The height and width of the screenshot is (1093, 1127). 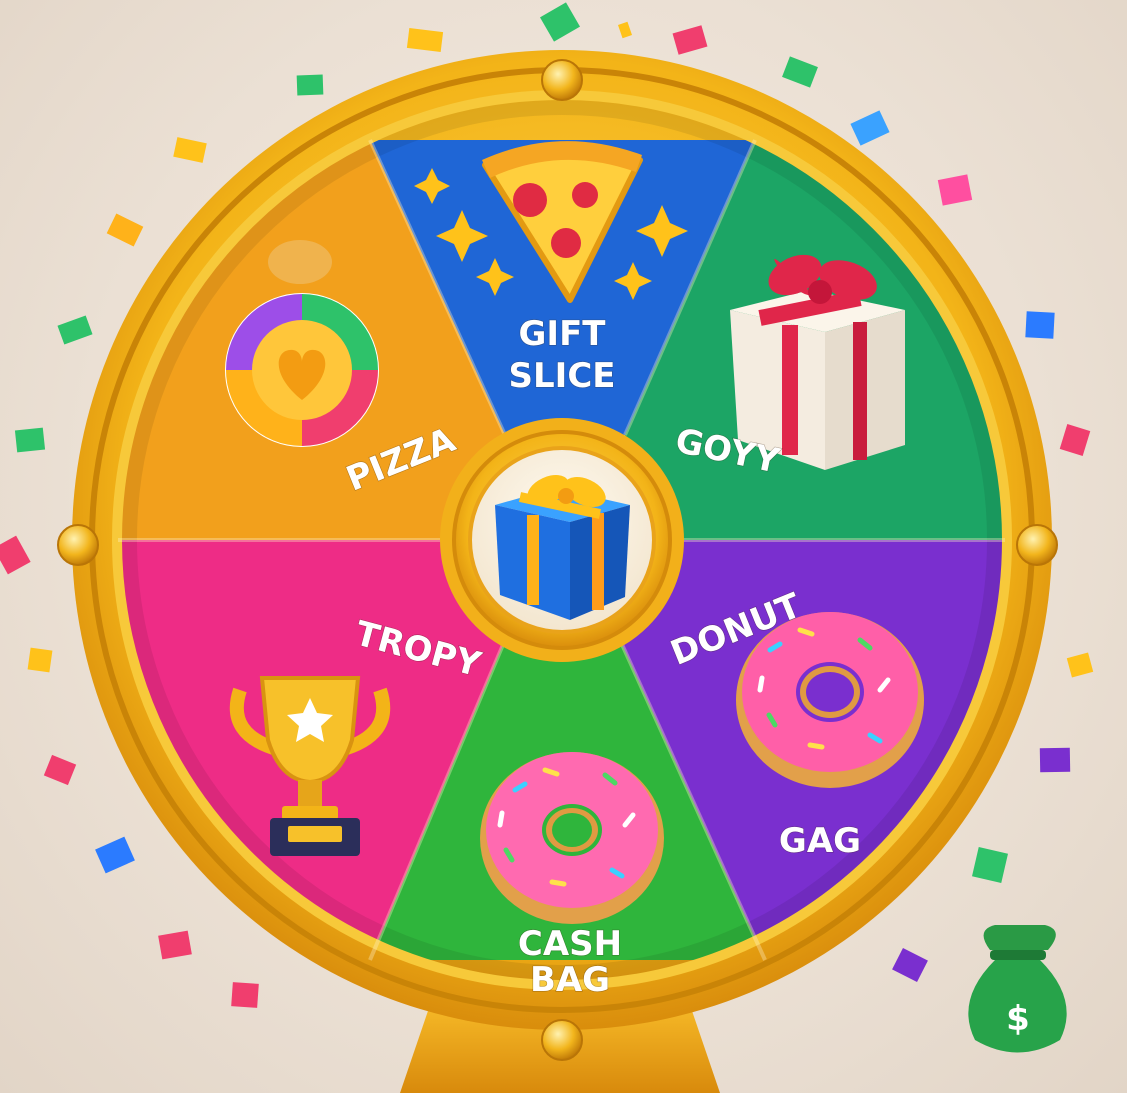 What do you see at coordinates (562, 540) in the screenshot?
I see `center-hub-button` at bounding box center [562, 540].